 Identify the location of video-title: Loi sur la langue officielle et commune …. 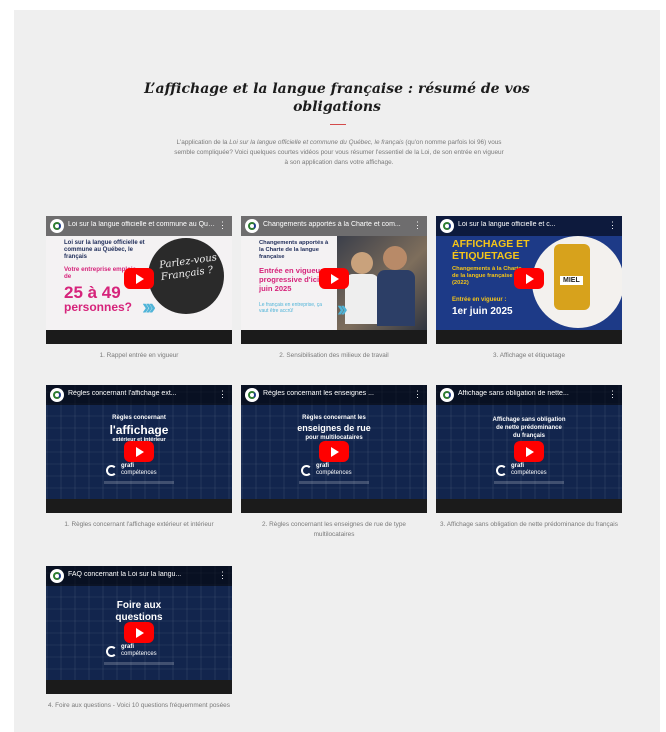
(143, 224).